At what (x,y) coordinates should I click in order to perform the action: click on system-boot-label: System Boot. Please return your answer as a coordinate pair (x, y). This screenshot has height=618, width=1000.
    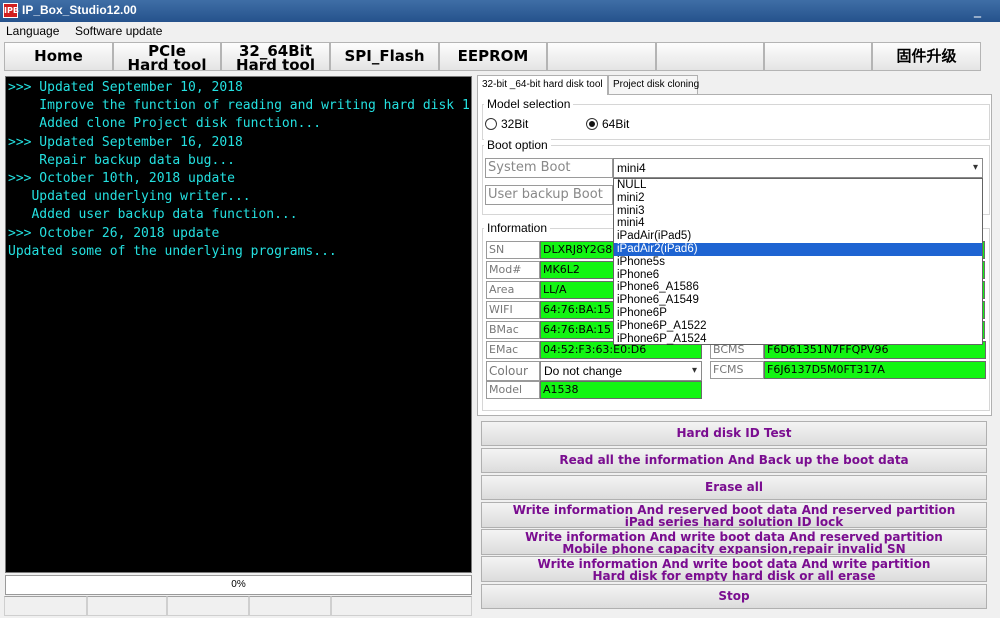
    Looking at the image, I should click on (549, 168).